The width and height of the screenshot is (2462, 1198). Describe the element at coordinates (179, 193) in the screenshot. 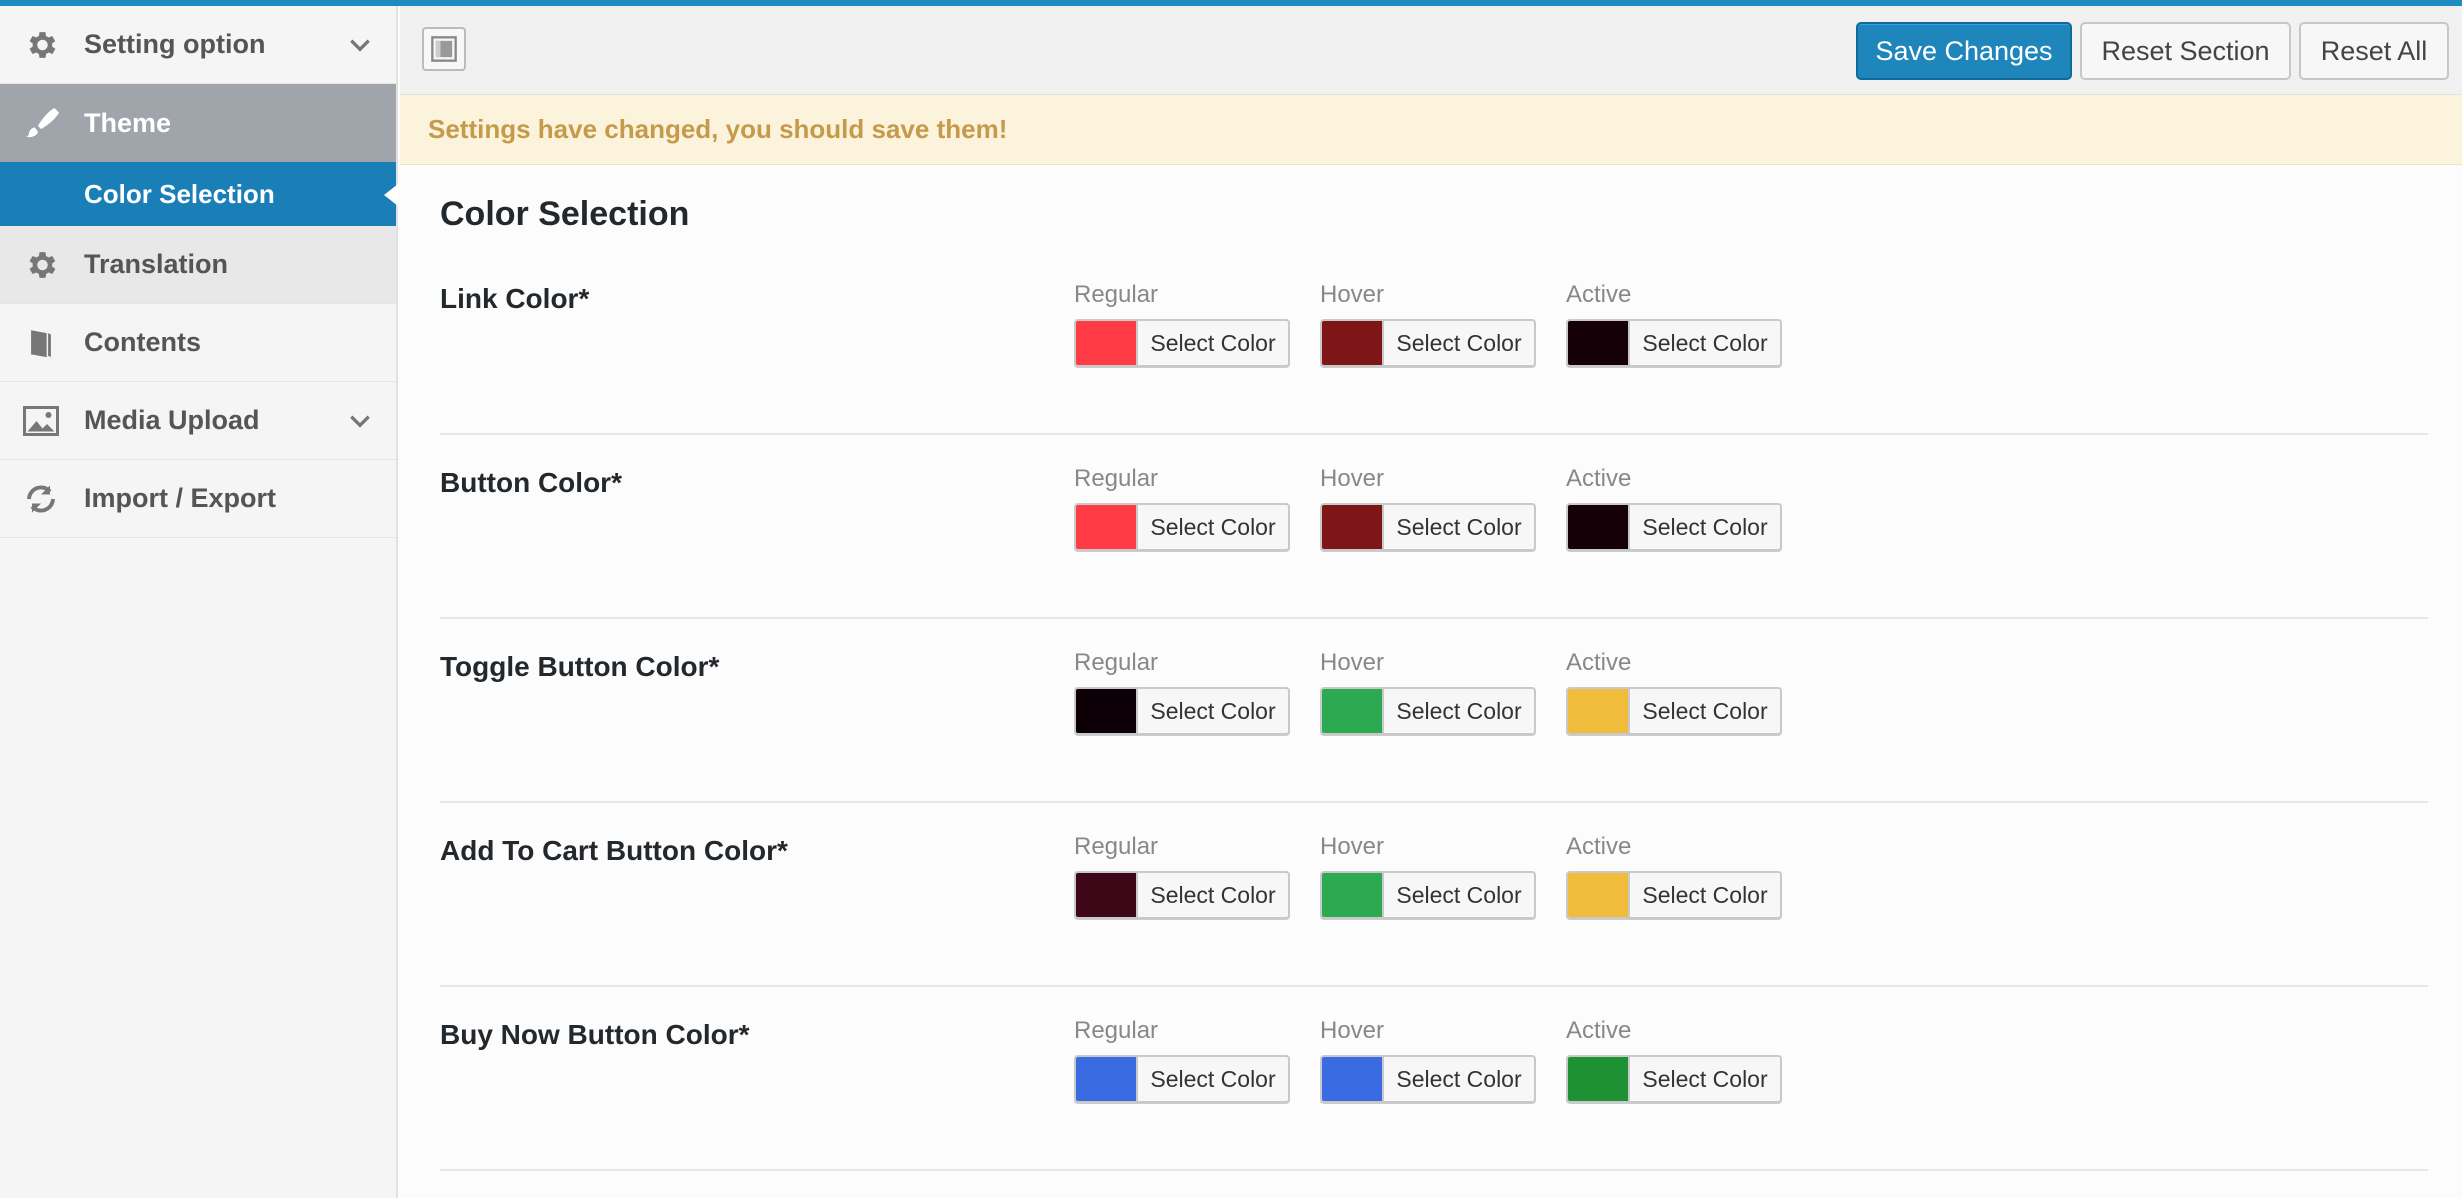

I see `sidebar-item-label: Color Selection` at that location.